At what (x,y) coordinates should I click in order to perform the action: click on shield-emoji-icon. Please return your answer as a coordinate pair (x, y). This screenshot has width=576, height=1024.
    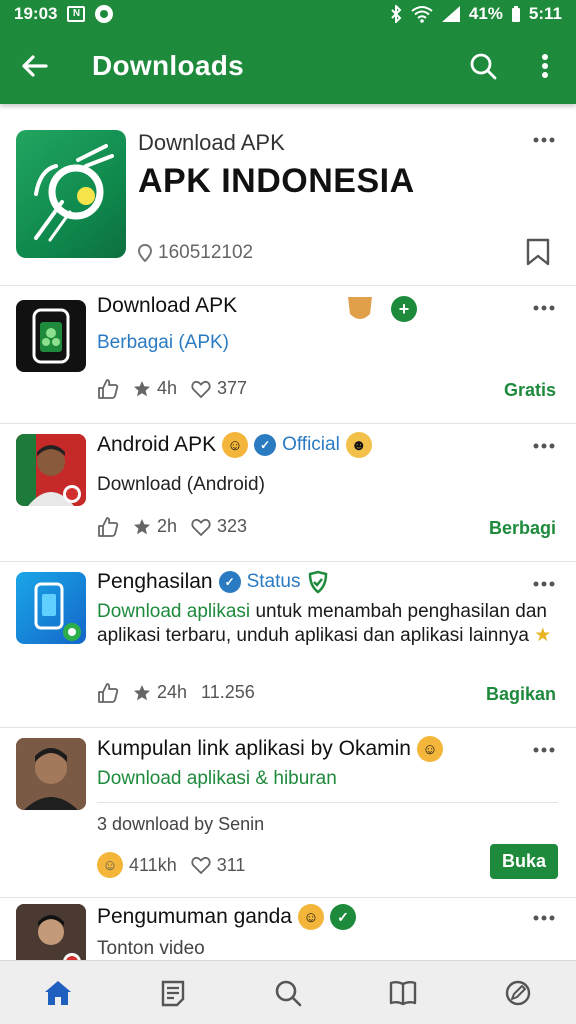
    Looking at the image, I should click on (360, 311).